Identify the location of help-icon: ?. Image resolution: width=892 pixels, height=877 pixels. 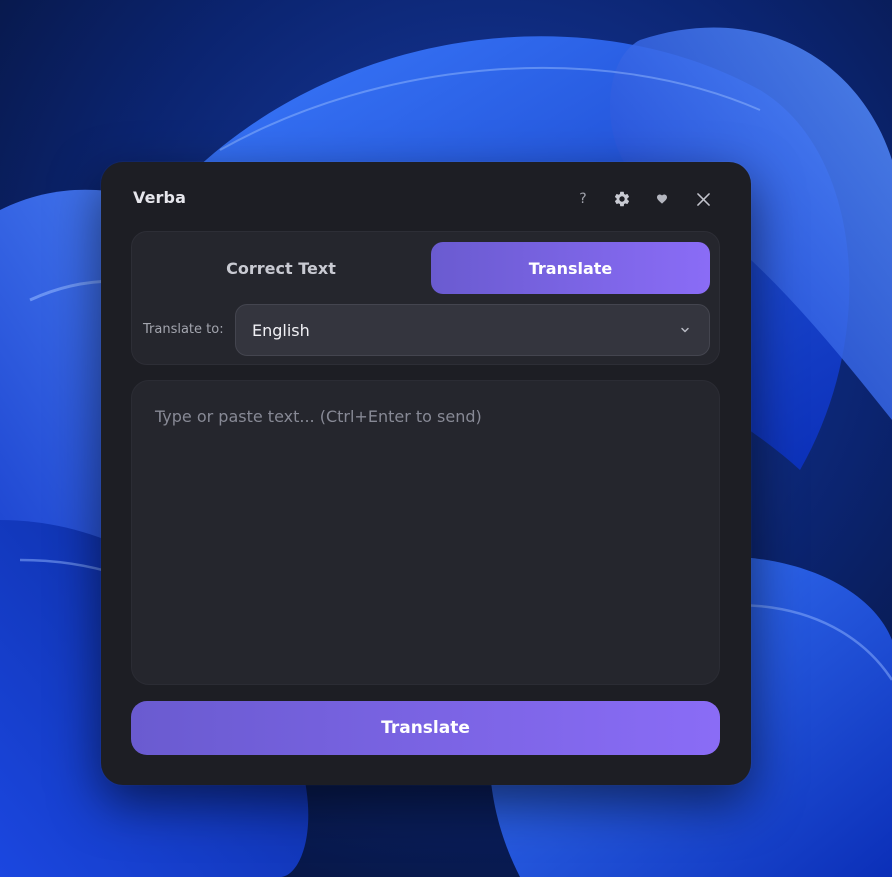
(583, 199).